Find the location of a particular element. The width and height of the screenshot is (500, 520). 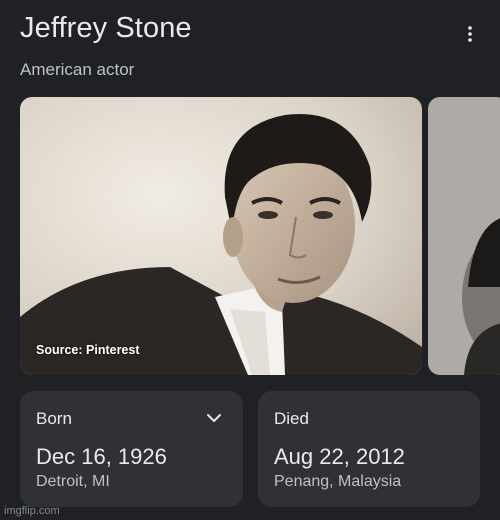

secondary-portrait-photo is located at coordinates (464, 236).